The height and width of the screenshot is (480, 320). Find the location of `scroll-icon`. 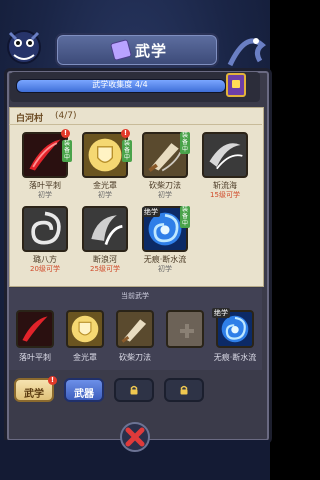

scroll-icon is located at coordinates (121, 50).